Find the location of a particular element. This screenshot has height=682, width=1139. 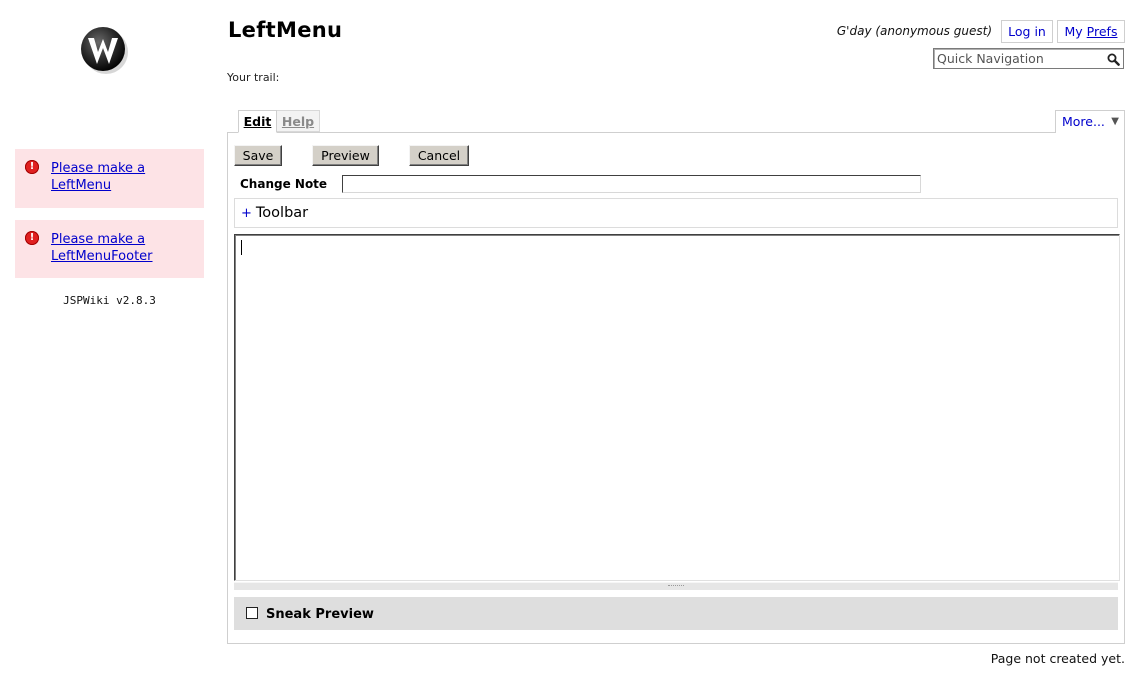

toolbar-label: Toolbar is located at coordinates (282, 213).